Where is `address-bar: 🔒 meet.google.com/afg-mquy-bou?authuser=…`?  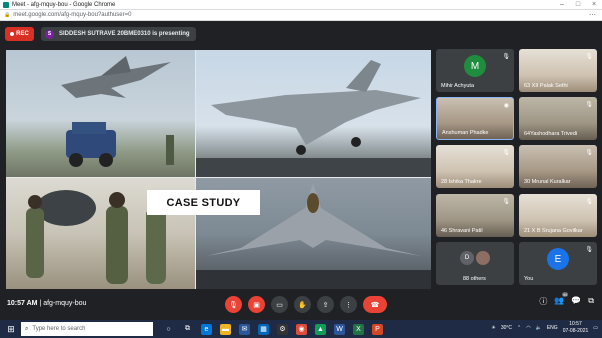
address-bar: 🔒 meet.google.com/afg-mquy-bou?authuser=… is located at coordinates (301, 15).